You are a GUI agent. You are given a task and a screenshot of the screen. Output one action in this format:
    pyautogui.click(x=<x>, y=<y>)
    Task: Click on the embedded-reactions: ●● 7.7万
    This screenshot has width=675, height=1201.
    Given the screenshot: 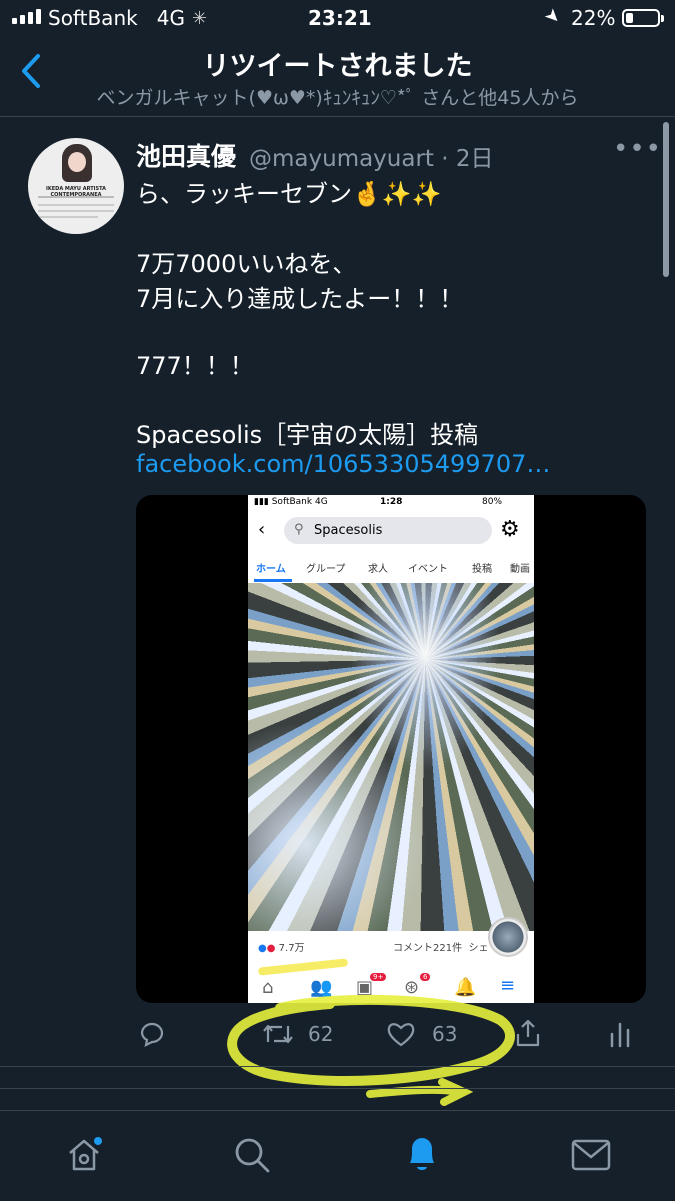 What is the action you would take?
    pyautogui.click(x=281, y=948)
    